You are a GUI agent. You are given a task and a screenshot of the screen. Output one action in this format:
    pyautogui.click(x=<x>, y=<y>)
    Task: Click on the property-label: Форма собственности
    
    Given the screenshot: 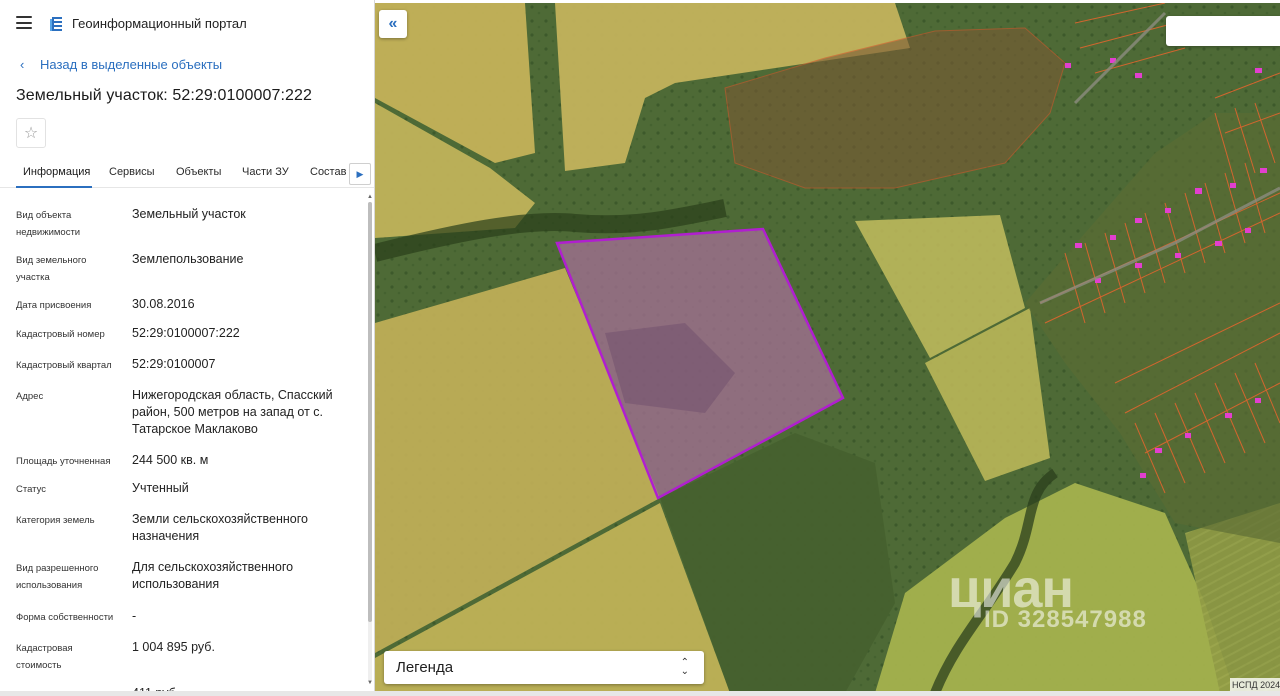 What is the action you would take?
    pyautogui.click(x=65, y=617)
    